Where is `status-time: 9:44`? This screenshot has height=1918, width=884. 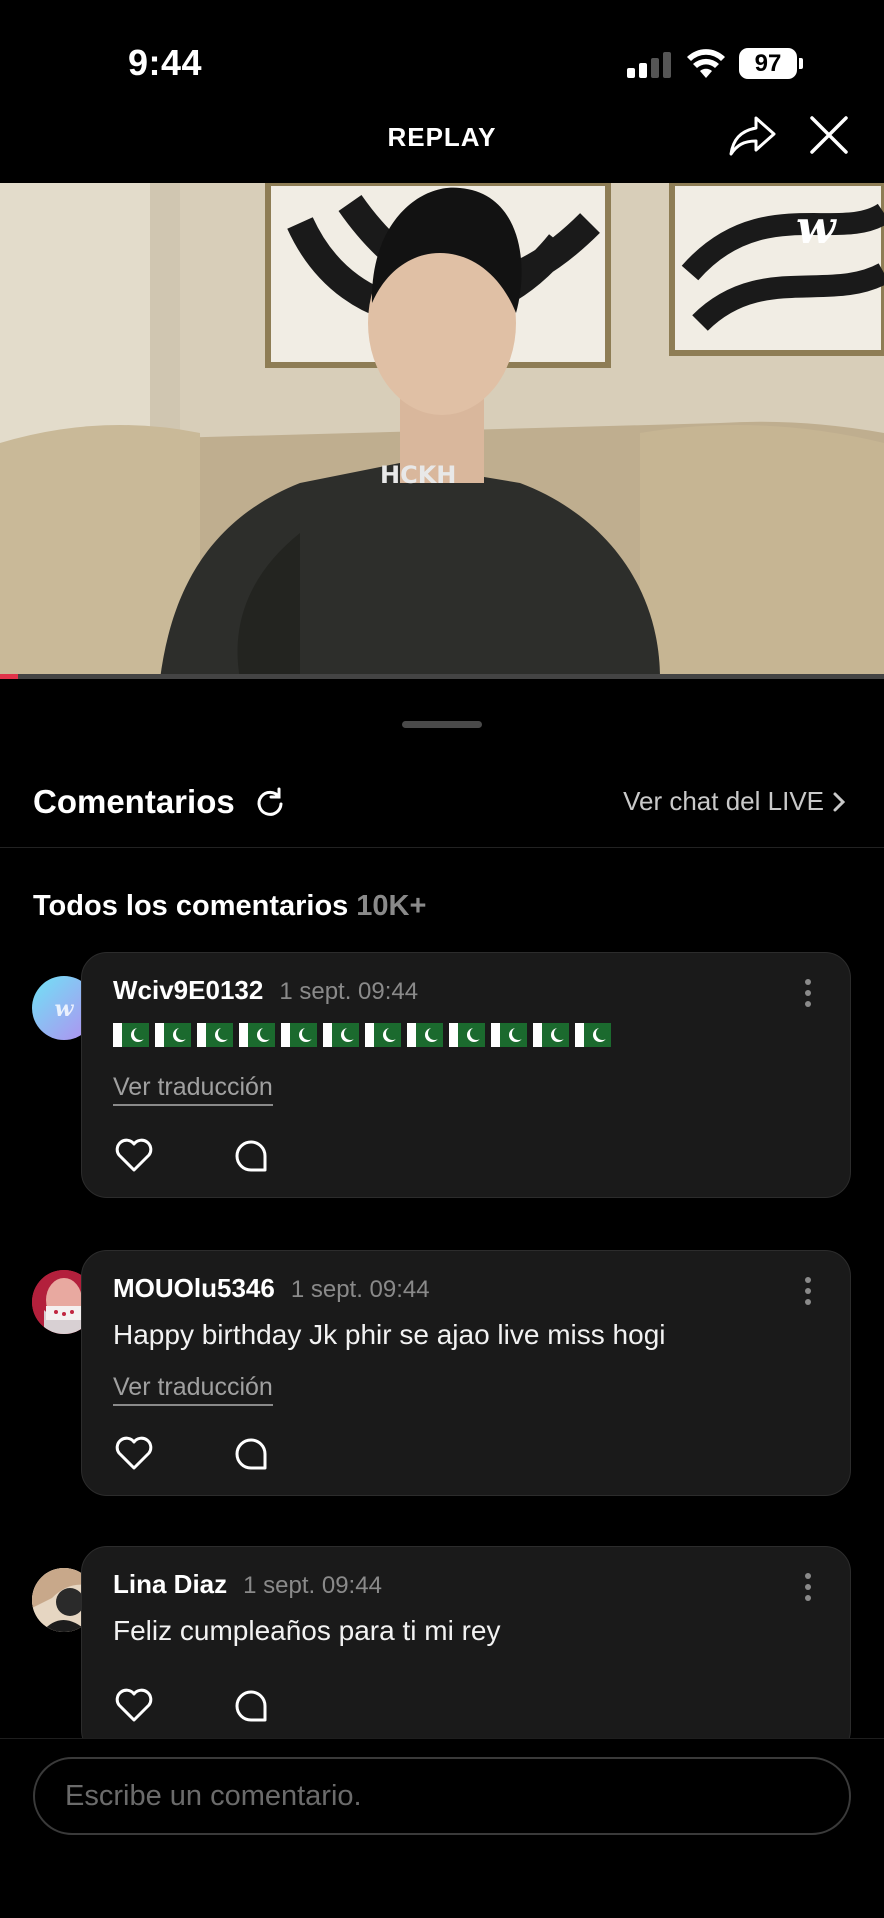
status-time: 9:44 is located at coordinates (165, 62).